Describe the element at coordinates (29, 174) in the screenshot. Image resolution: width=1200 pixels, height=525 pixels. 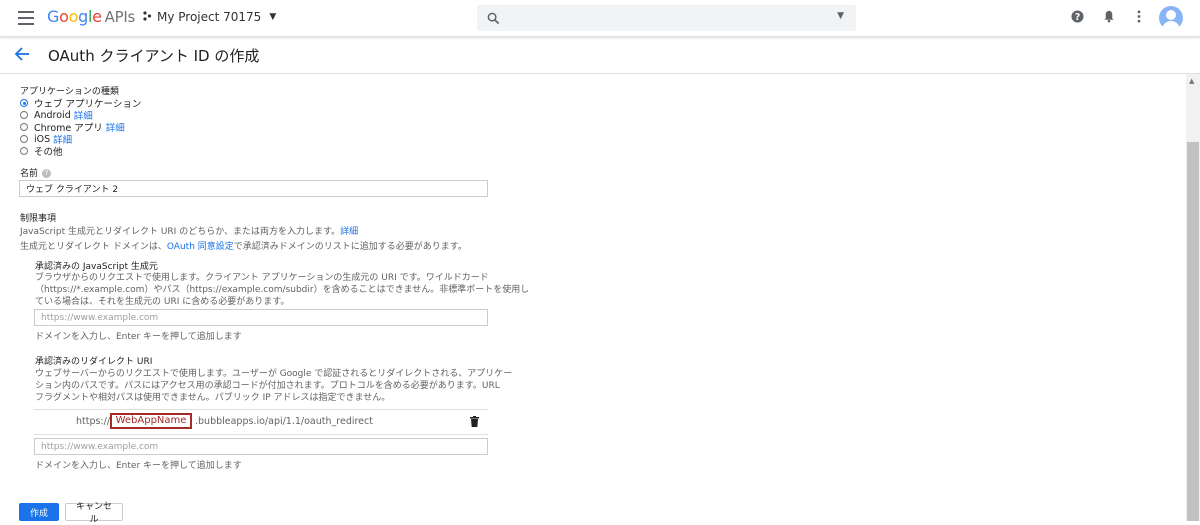
I see `name-field-label: 名前` at that location.